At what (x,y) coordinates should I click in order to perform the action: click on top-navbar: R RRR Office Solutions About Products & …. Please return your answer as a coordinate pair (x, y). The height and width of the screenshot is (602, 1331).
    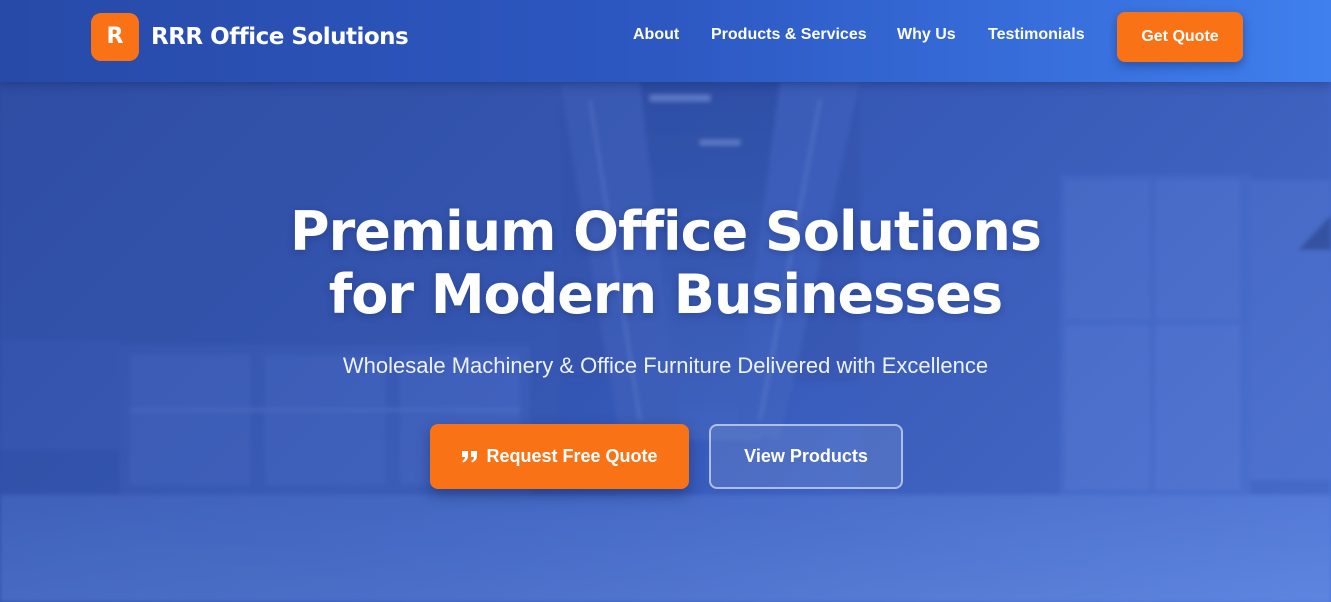
    Looking at the image, I should click on (665, 41).